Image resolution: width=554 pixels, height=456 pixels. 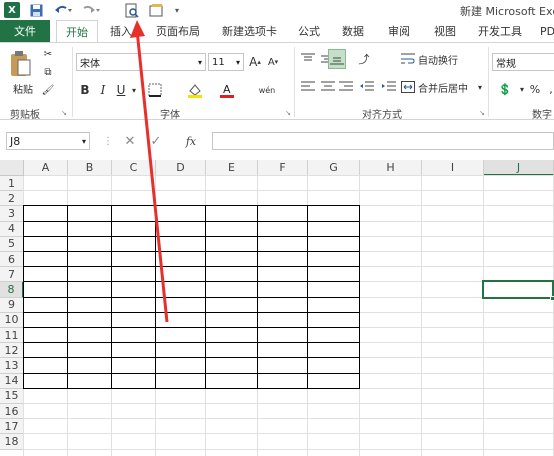 I want to click on save-icon, so click(x=36, y=10).